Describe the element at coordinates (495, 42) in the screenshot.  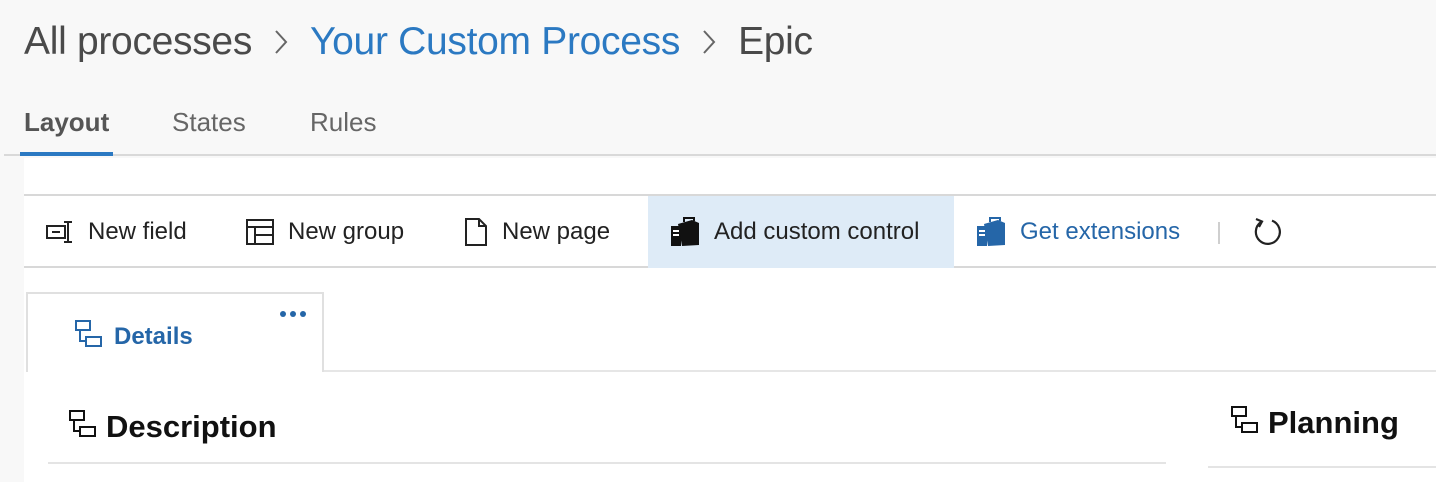
I see `breadcrumb-custom-process: Your Custom Process` at that location.